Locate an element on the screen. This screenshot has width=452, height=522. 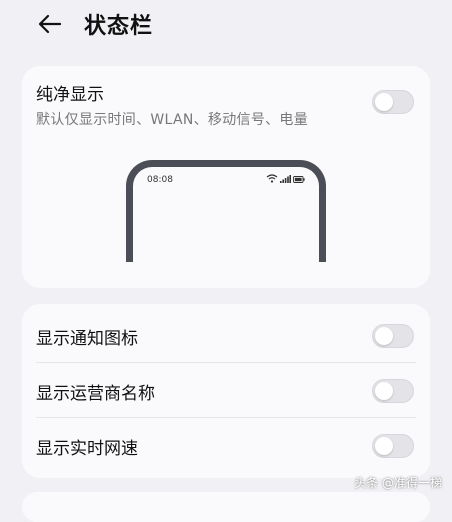
carrier-name-toggle is located at coordinates (393, 391).